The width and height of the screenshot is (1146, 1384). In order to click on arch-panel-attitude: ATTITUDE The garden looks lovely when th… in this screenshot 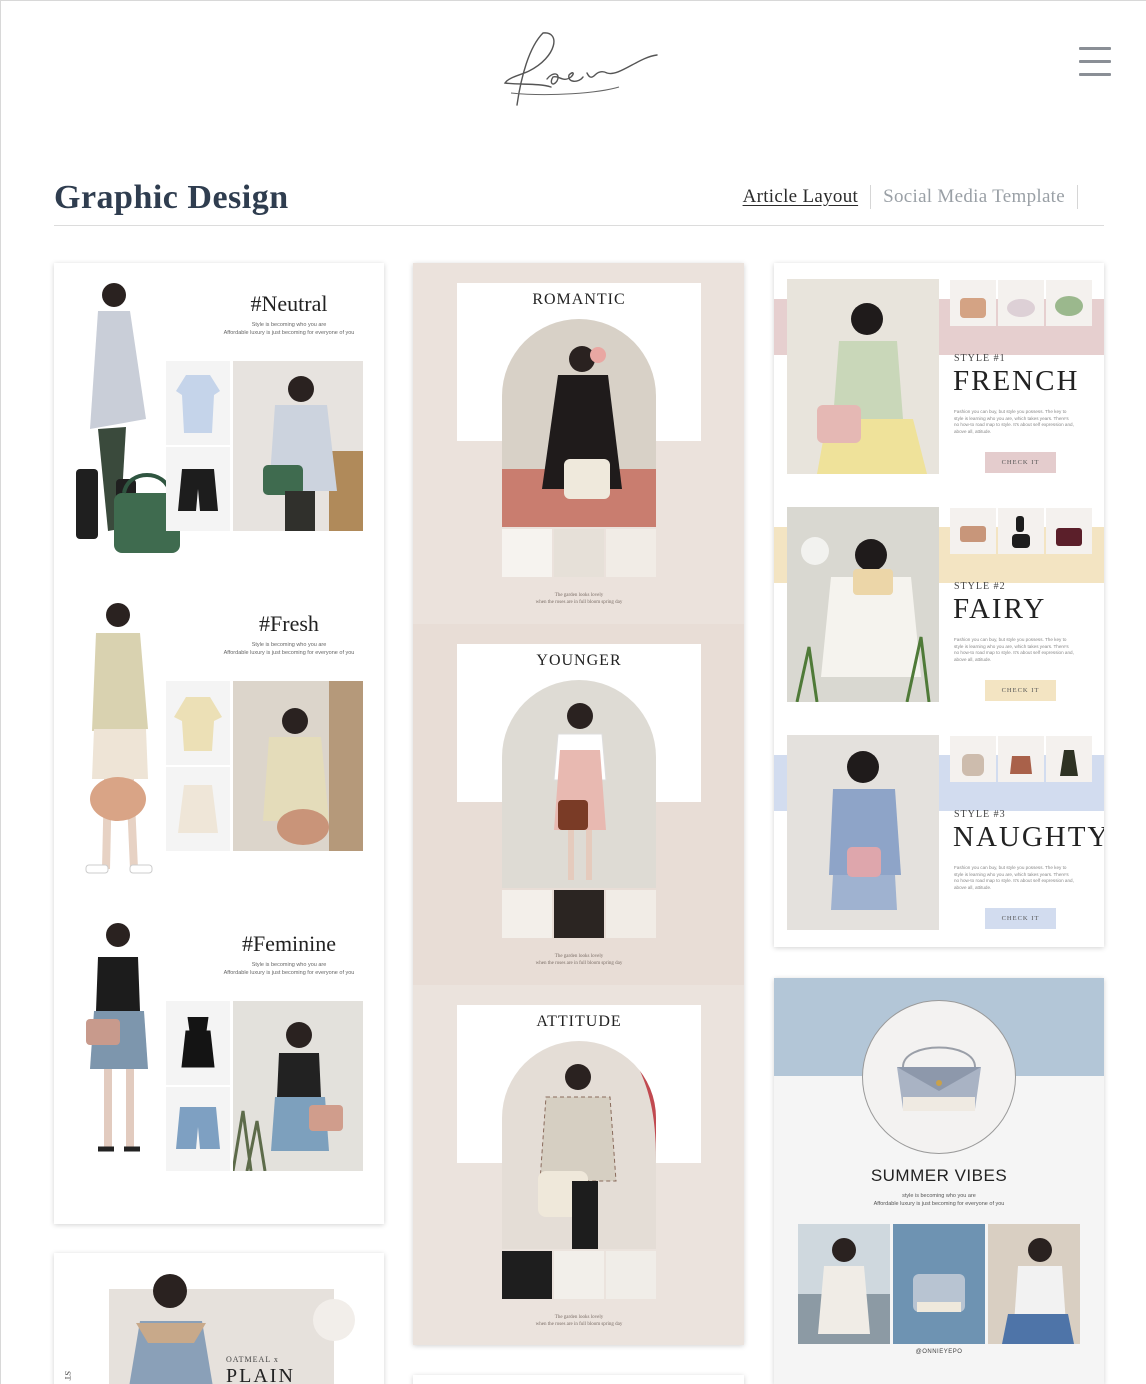, I will do `click(578, 1165)`.